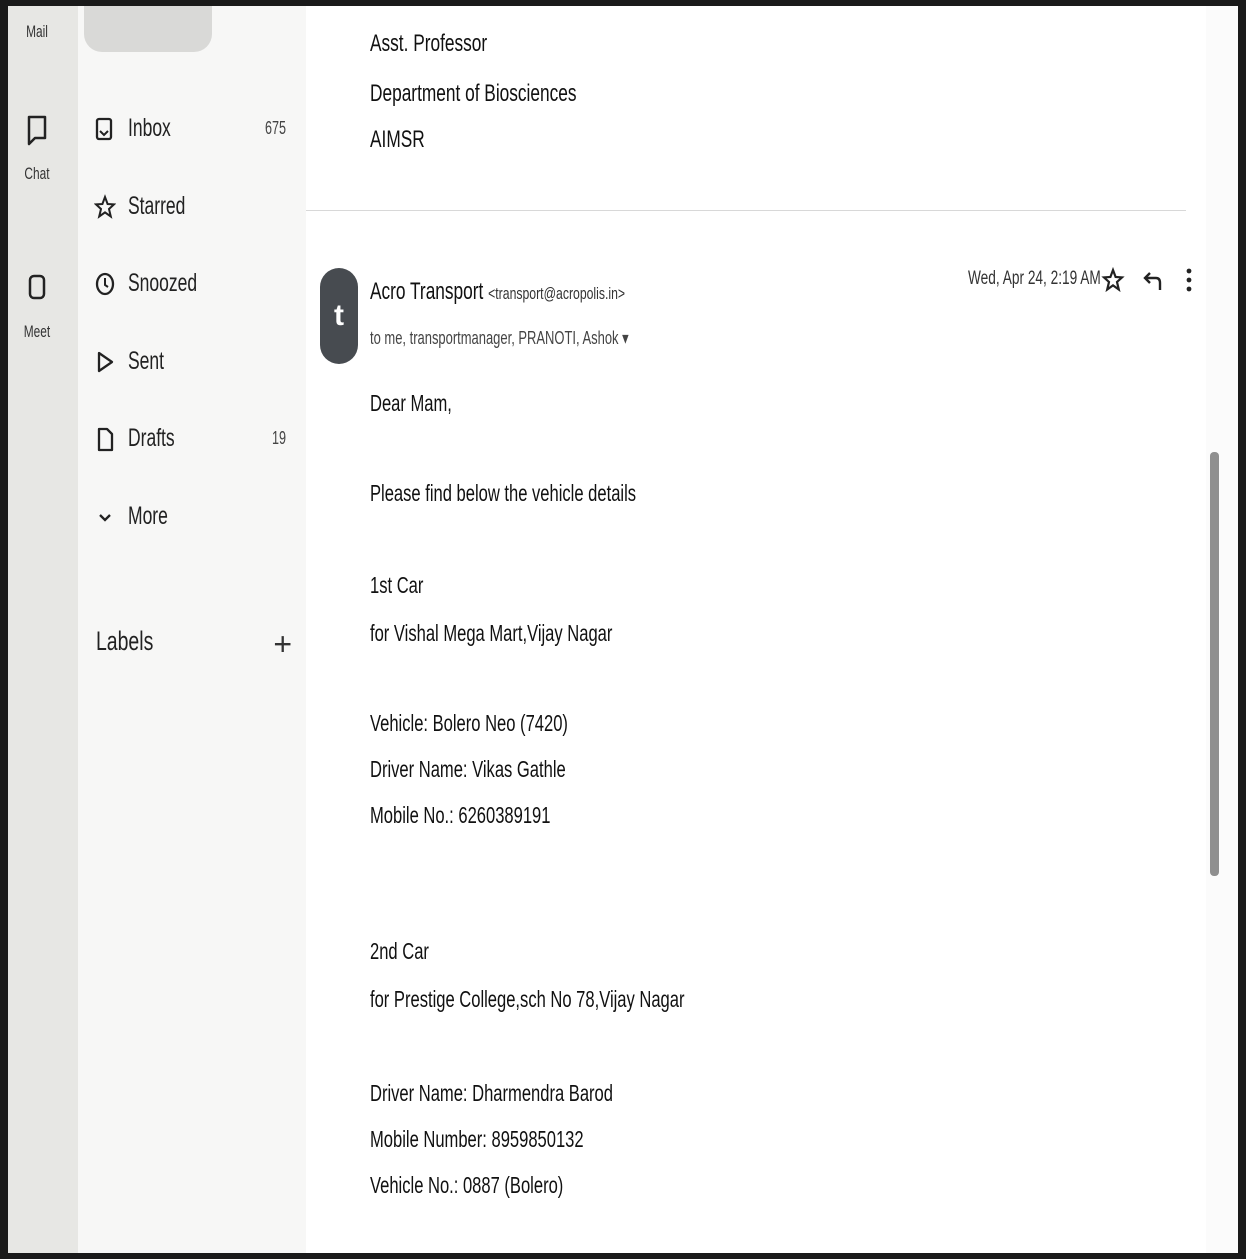 The width and height of the screenshot is (1246, 1259). Describe the element at coordinates (151, 438) in the screenshot. I see `nav-label: Drafts` at that location.